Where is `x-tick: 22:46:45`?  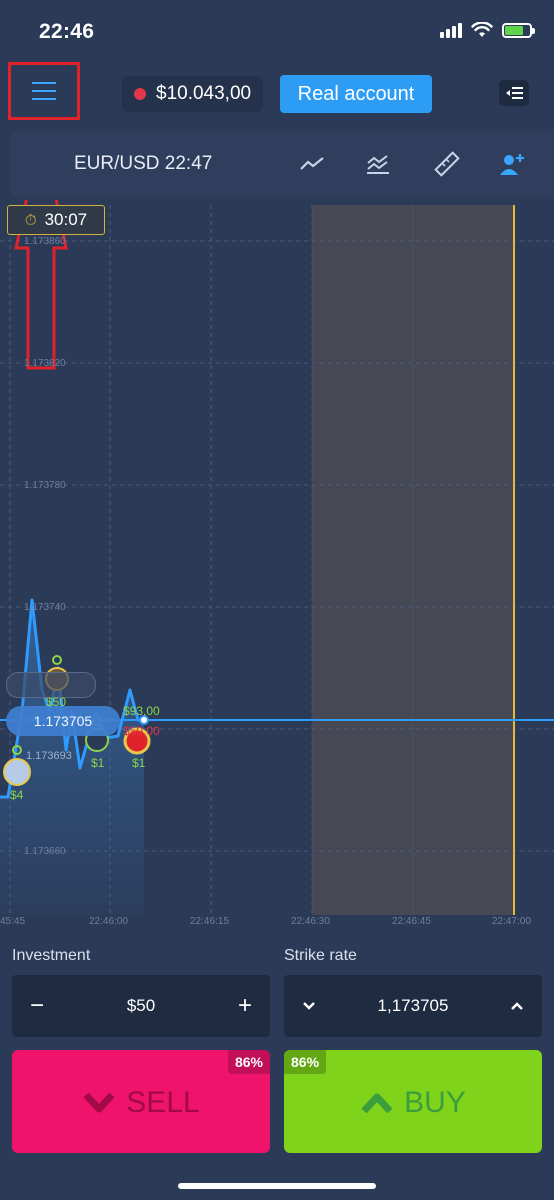 x-tick: 22:46:45 is located at coordinates (411, 921).